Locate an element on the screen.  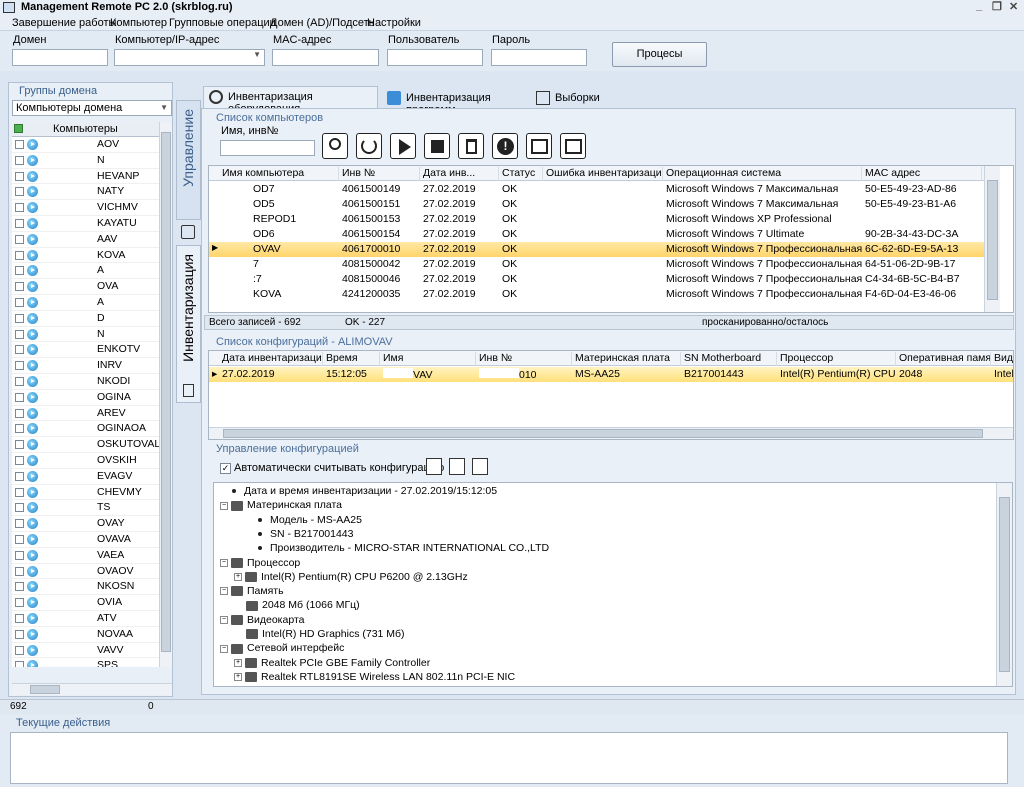
minimize-icon: _ is located at coordinates (979, 6).